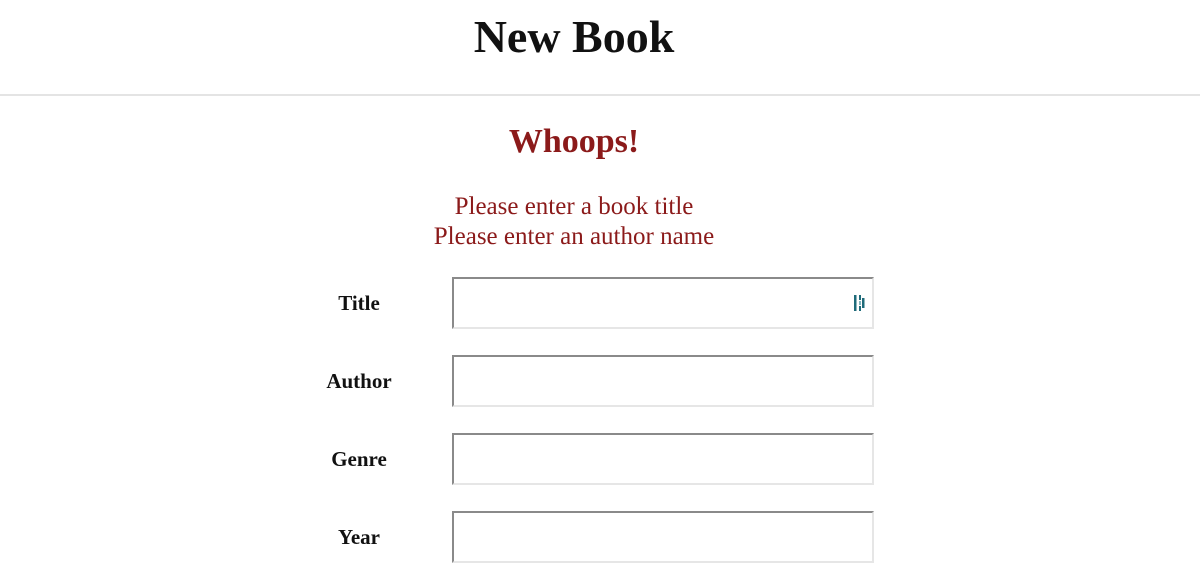 Image resolution: width=1200 pixels, height=568 pixels. What do you see at coordinates (574, 141) in the screenshot?
I see `error-heading: Whoops!` at bounding box center [574, 141].